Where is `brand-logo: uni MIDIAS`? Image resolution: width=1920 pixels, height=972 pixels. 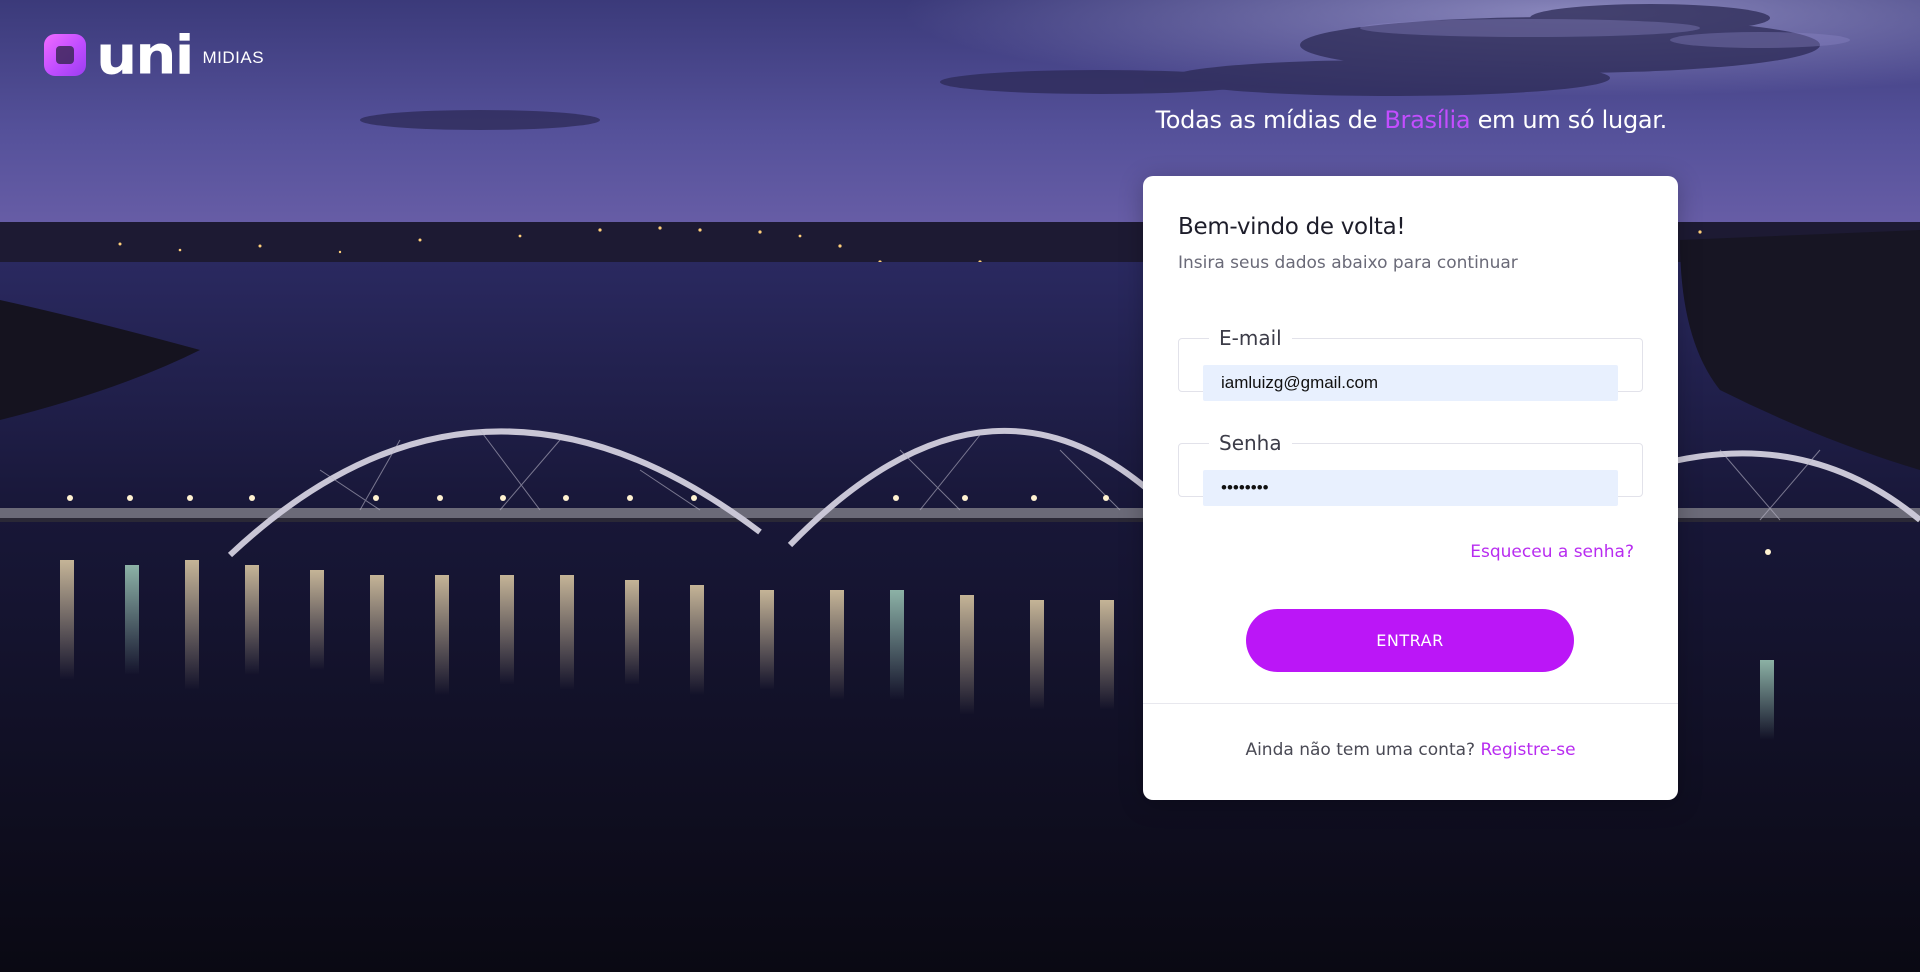
brand-logo: uni MIDIAS is located at coordinates (154, 55).